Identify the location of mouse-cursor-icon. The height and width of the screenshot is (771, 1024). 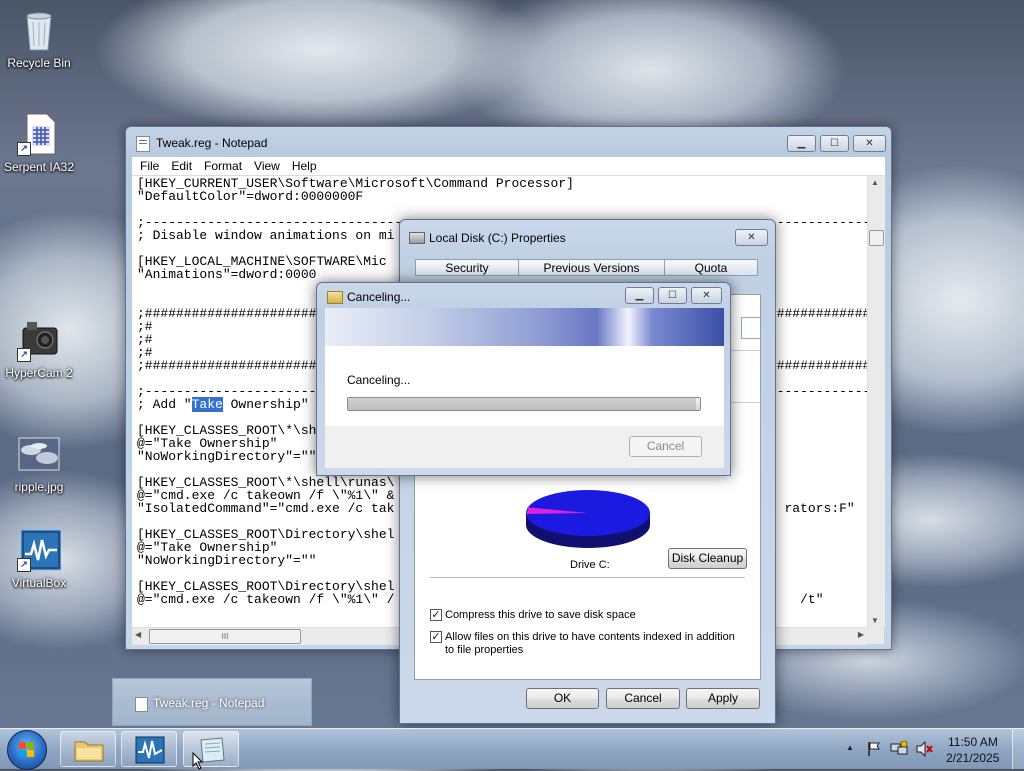
(198, 761).